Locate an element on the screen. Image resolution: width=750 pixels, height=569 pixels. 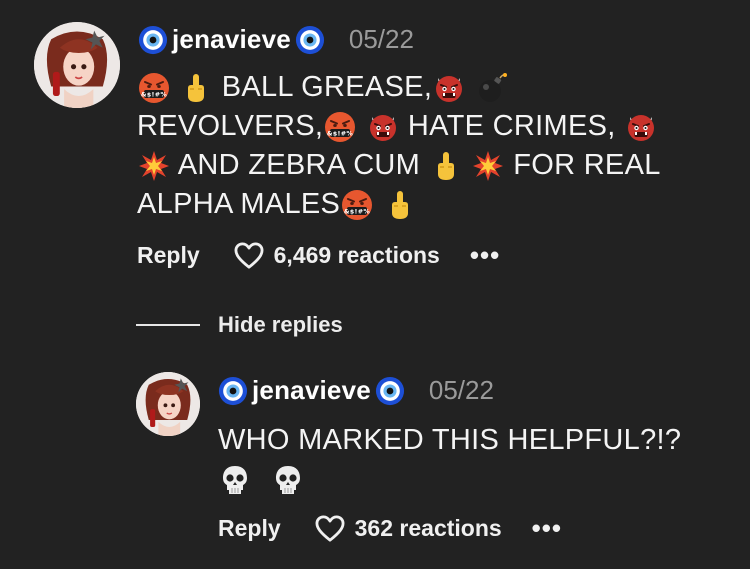
comment-text-segment: ALPHA MALES is located at coordinates (239, 204).